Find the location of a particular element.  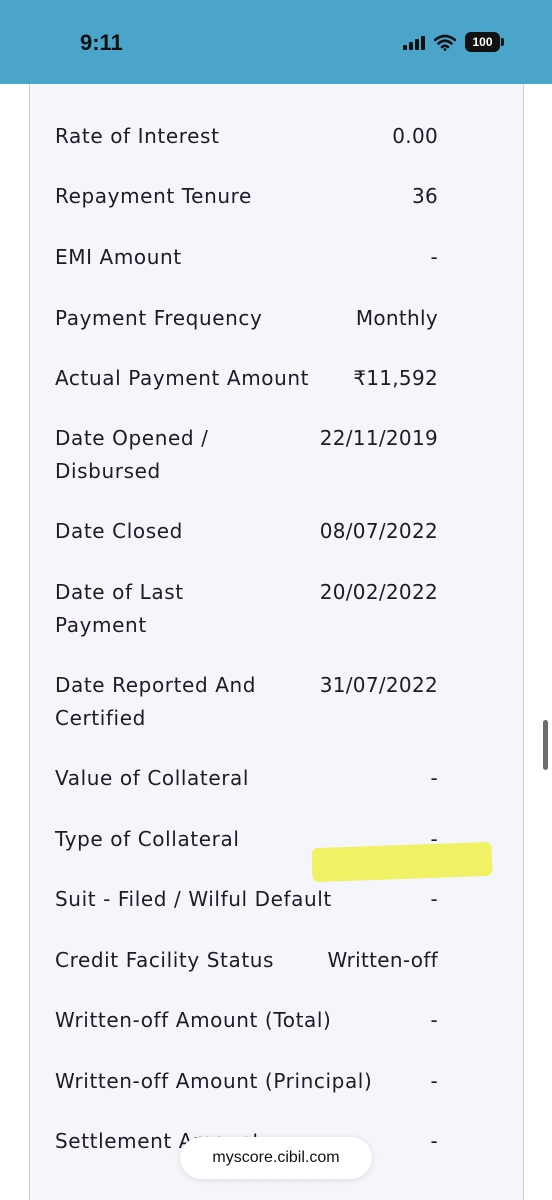

detail-row-value-of-collateral: Value of Collateral - is located at coordinates (246, 778).